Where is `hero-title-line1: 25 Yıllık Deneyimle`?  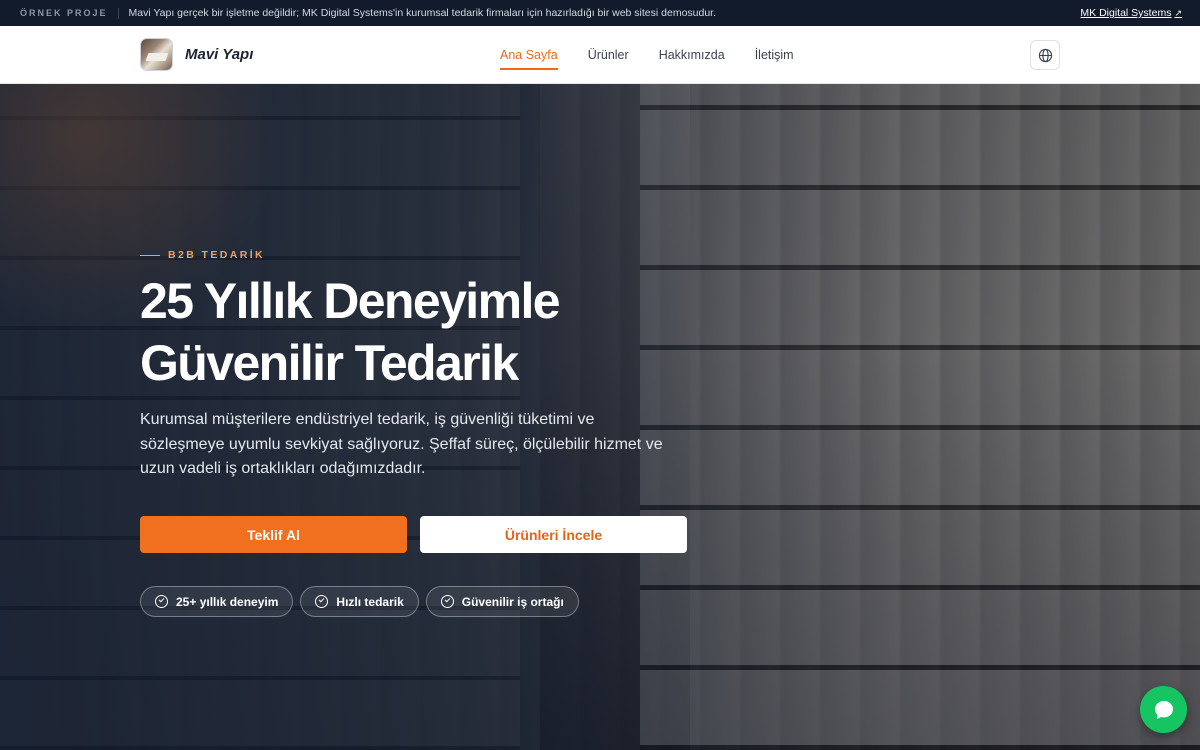 hero-title-line1: 25 Yıllık Deneyimle is located at coordinates (350, 301).